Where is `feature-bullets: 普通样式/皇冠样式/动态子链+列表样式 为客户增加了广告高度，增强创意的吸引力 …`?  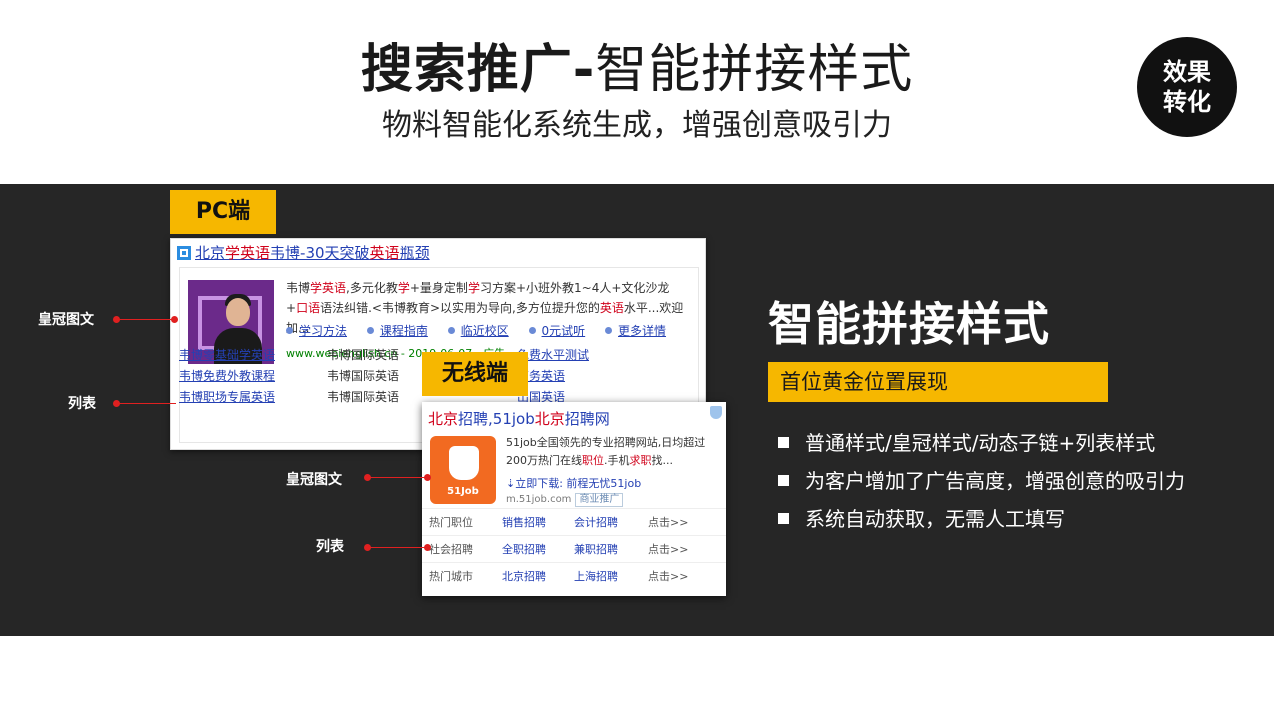 feature-bullets: 普通样式/皇冠样式/动态子链+列表样式 为客户增加了广告高度，增强创意的吸引力 … is located at coordinates (1013, 481).